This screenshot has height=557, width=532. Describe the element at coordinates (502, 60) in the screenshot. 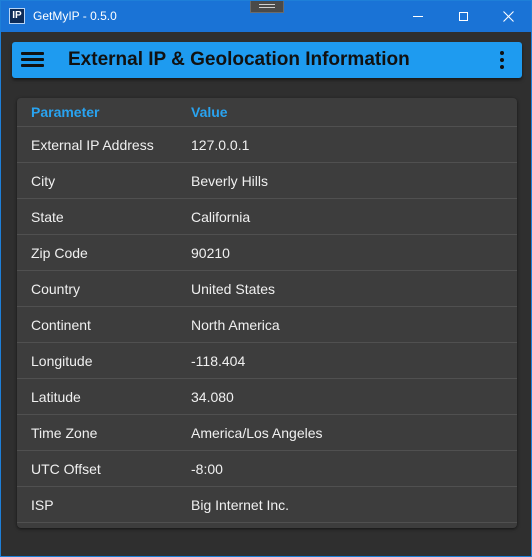

I see `more-vertical-icon` at that location.